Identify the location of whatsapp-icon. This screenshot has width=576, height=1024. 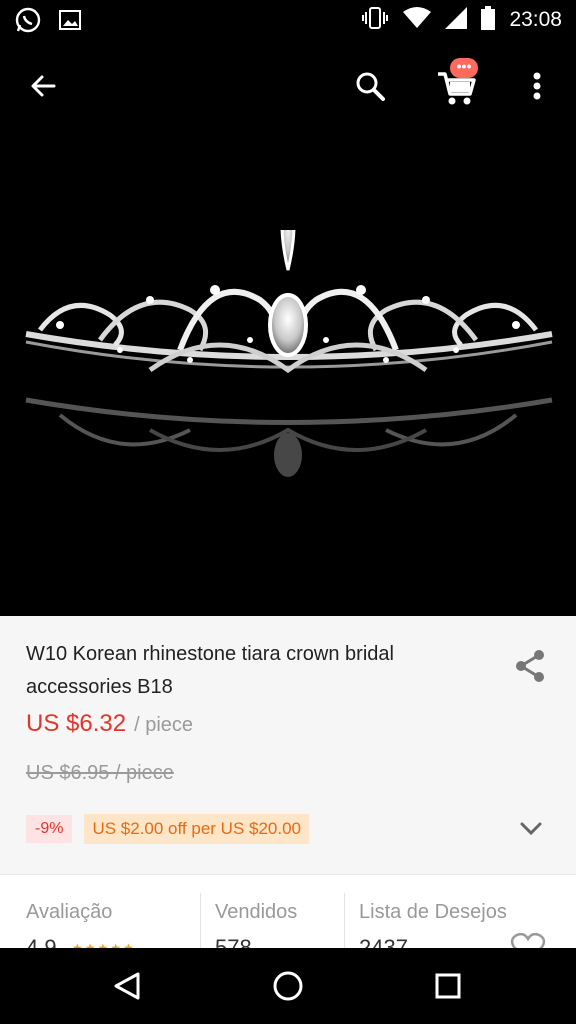
(28, 22).